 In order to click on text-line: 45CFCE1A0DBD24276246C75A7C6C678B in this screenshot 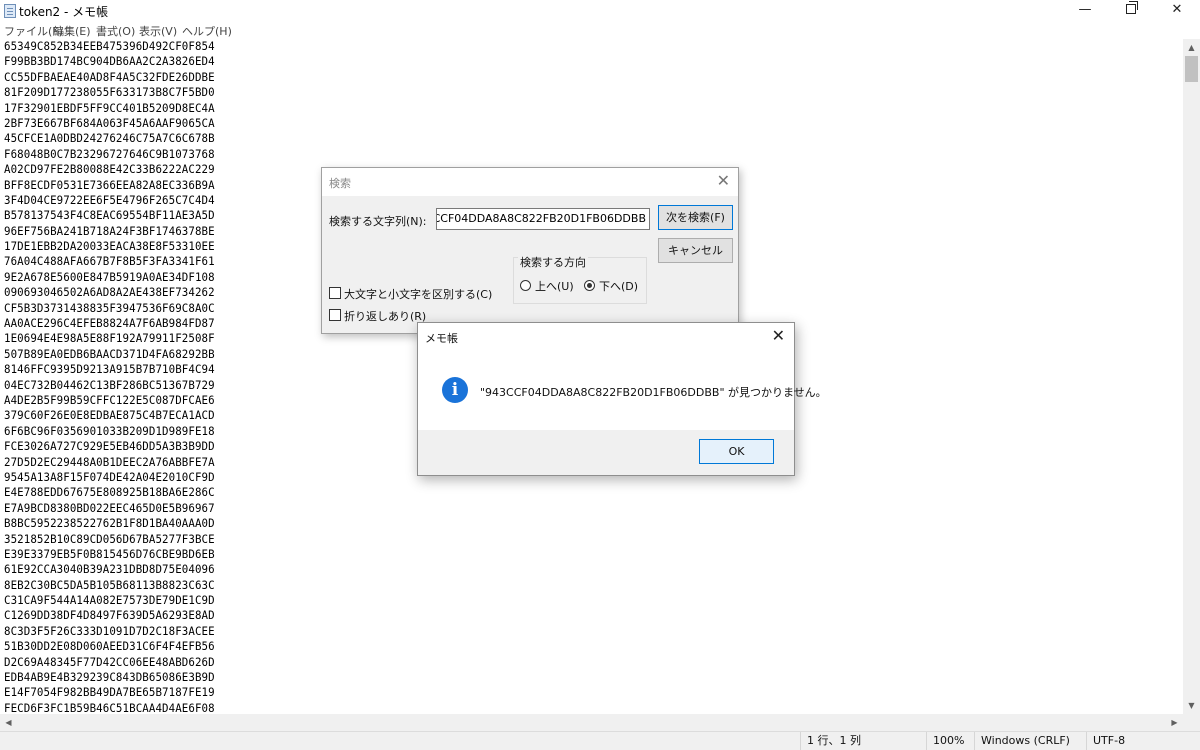, I will do `click(109, 138)`.